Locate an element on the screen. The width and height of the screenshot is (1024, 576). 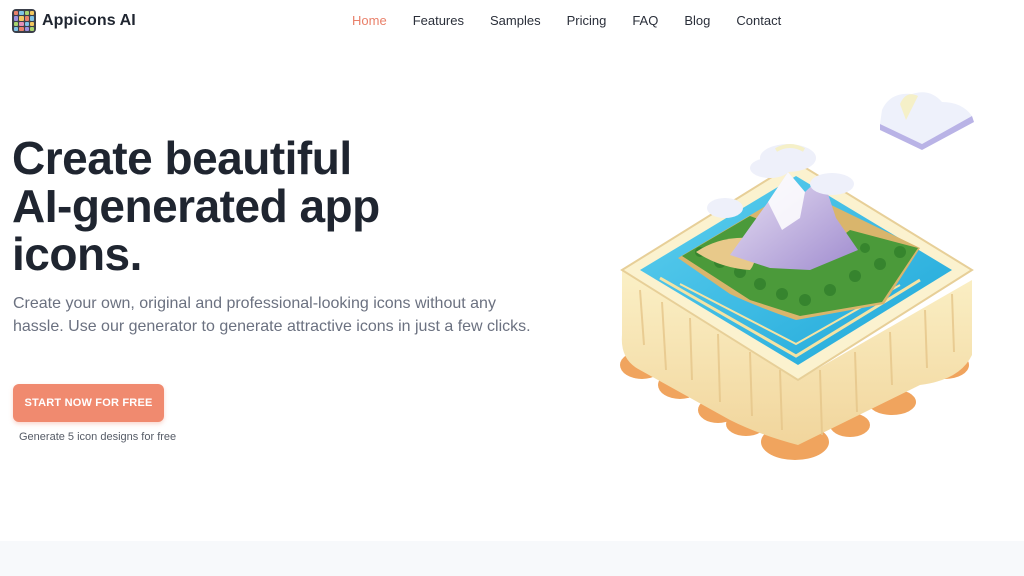
start-now-button: START NOW FOR FREE is located at coordinates (88, 403).